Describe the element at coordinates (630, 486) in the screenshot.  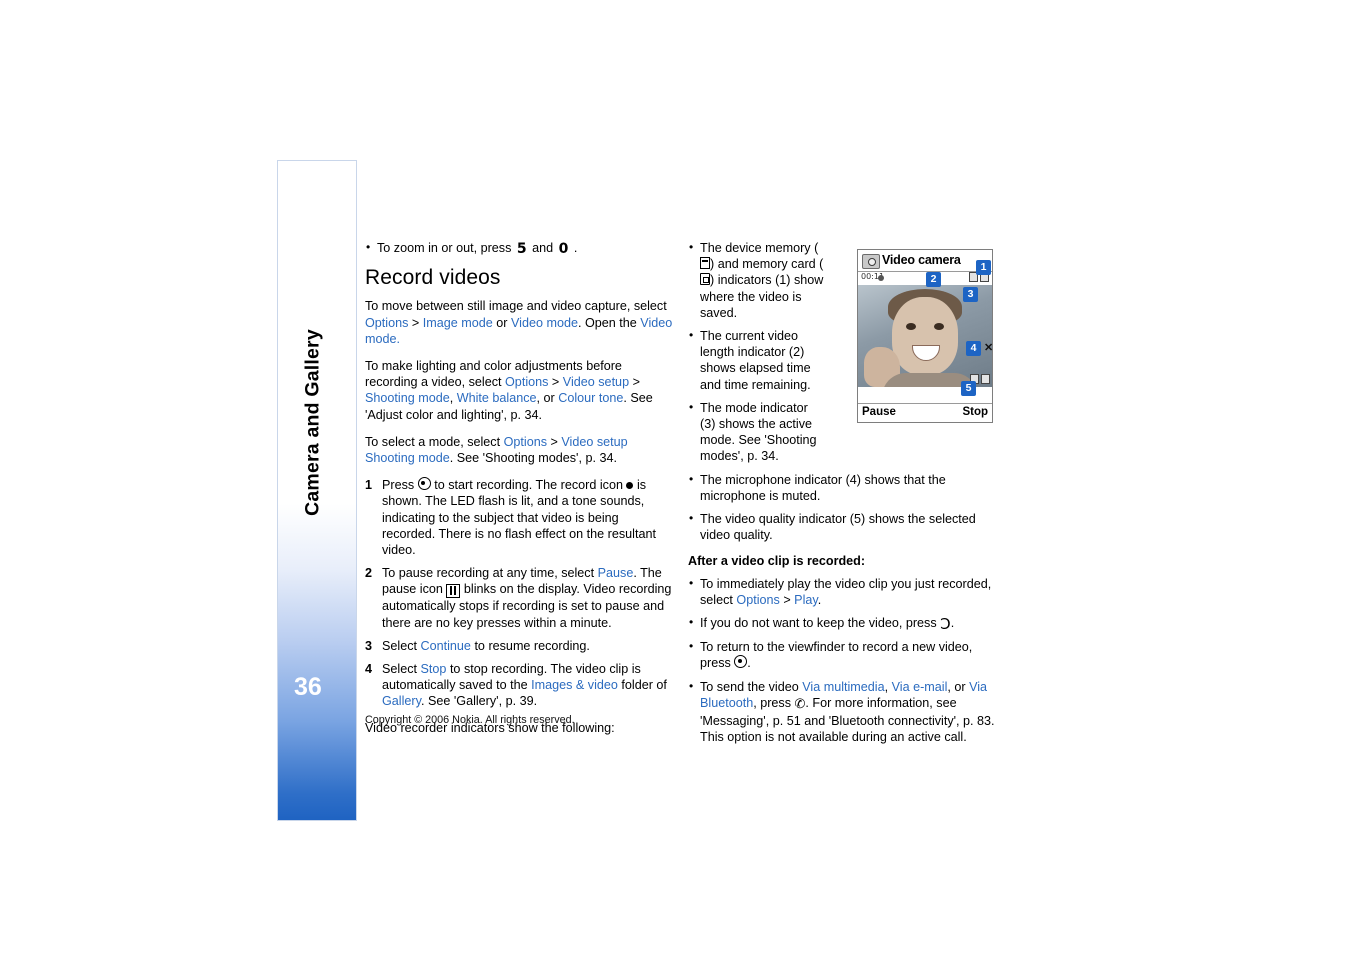
I see `record-dot-icon` at that location.